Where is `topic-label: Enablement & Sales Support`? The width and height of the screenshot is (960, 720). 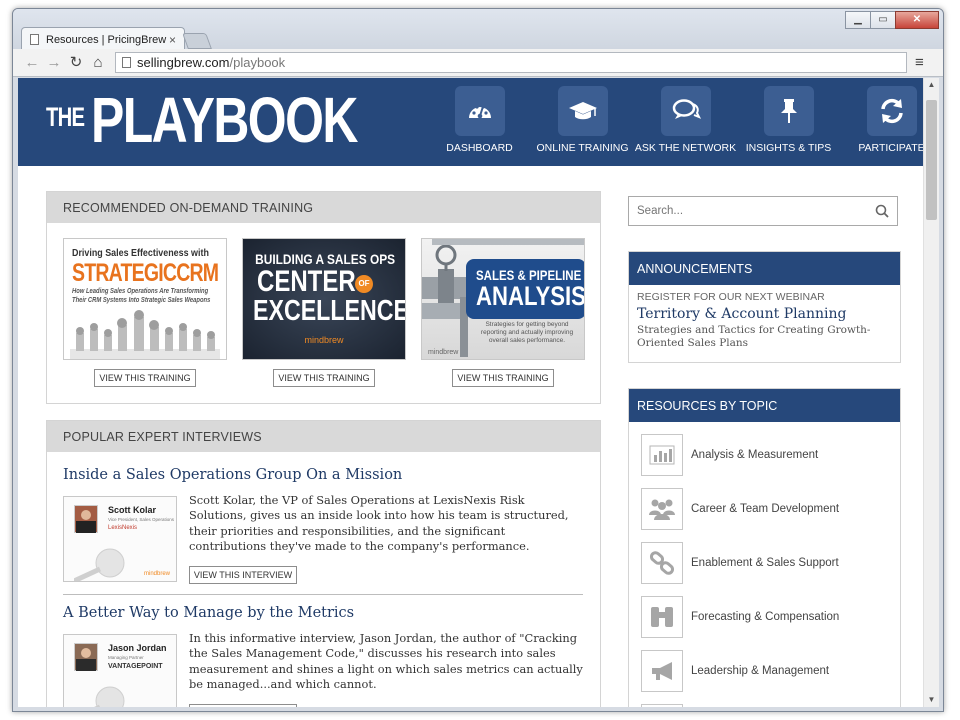 topic-label: Enablement & Sales Support is located at coordinates (765, 563).